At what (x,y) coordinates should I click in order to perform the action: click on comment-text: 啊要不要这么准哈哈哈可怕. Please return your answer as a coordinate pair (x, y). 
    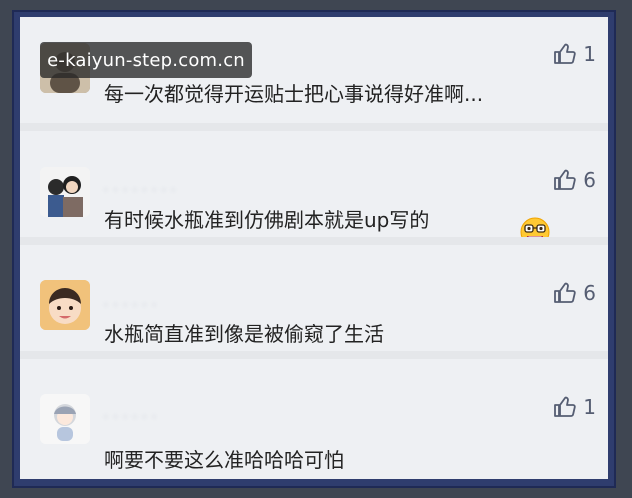
    Looking at the image, I should click on (224, 460).